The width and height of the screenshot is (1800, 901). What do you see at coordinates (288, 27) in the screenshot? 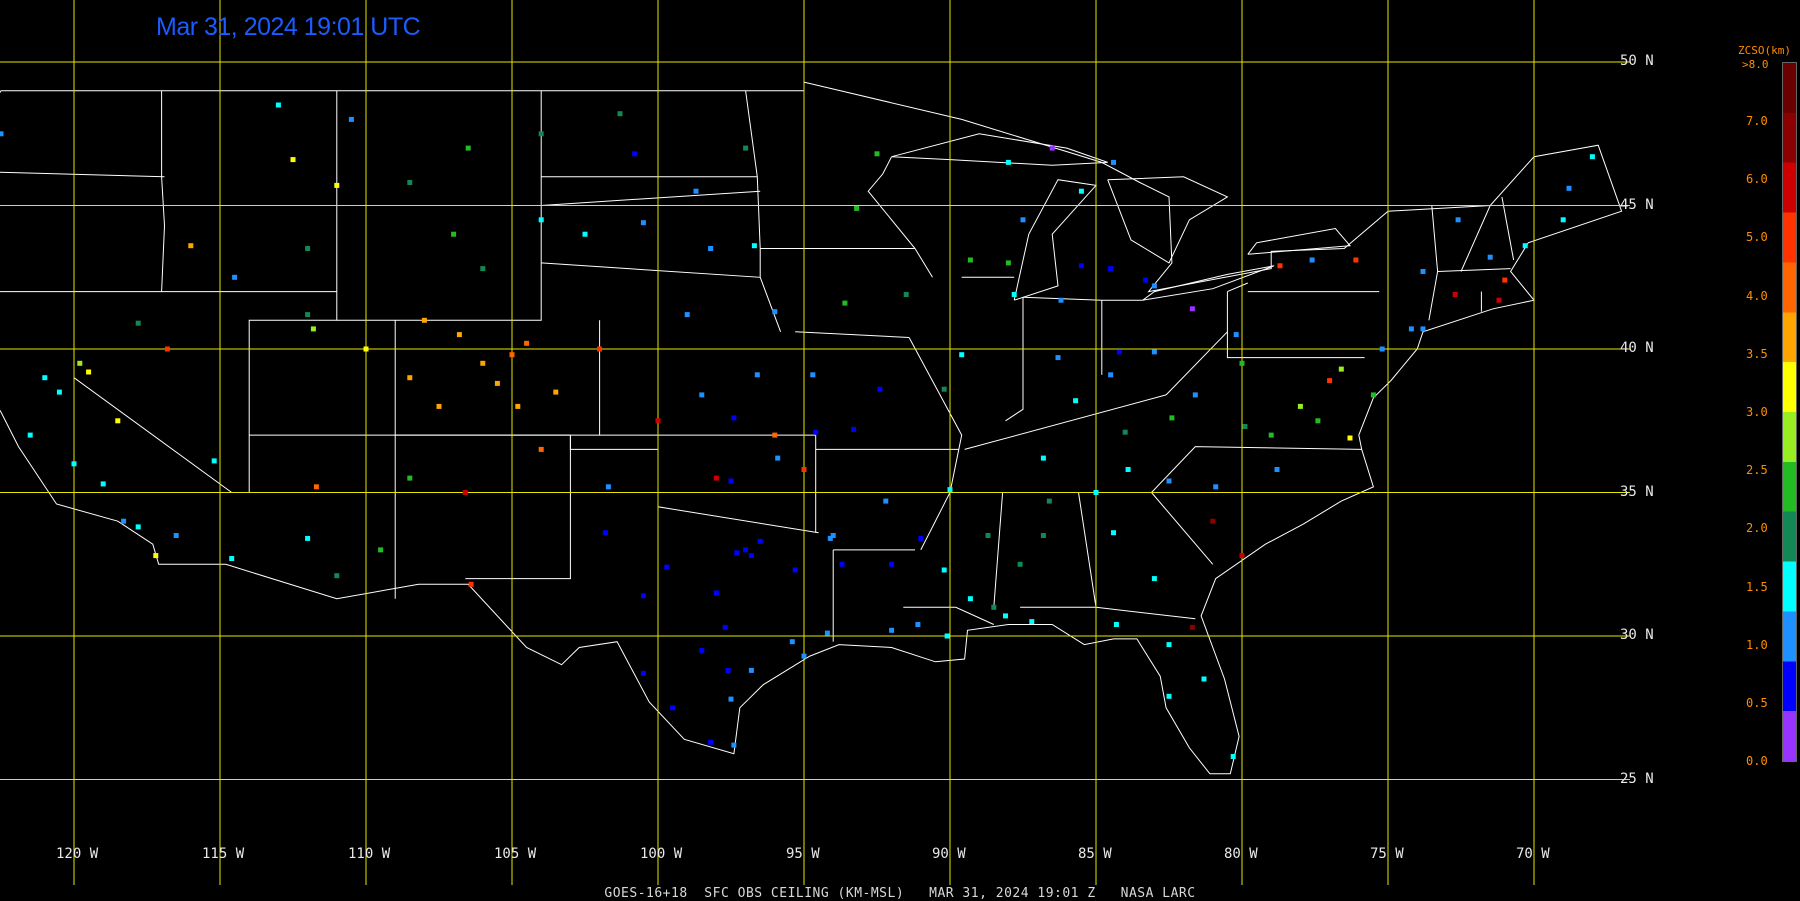
I see `timestamp: Mar 31, 2024 19:01 UTC` at bounding box center [288, 27].